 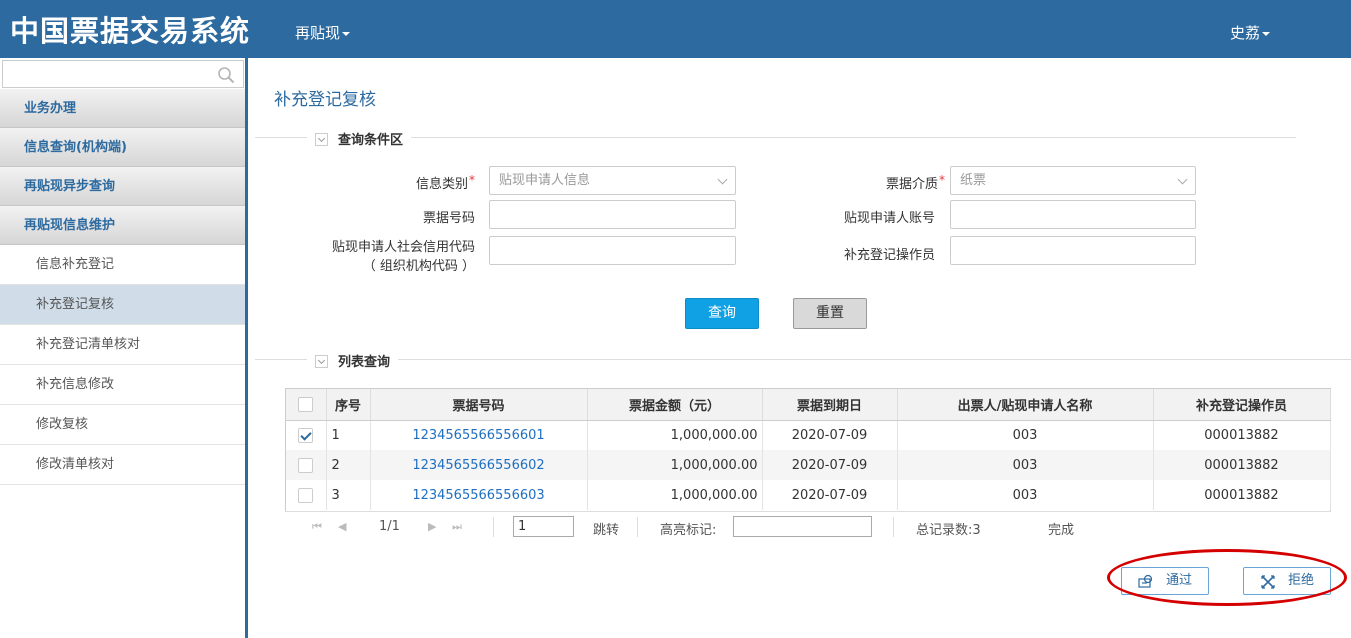 What do you see at coordinates (1242, 405) in the screenshot?
I see `col-header-operator: 补充登记操作员` at bounding box center [1242, 405].